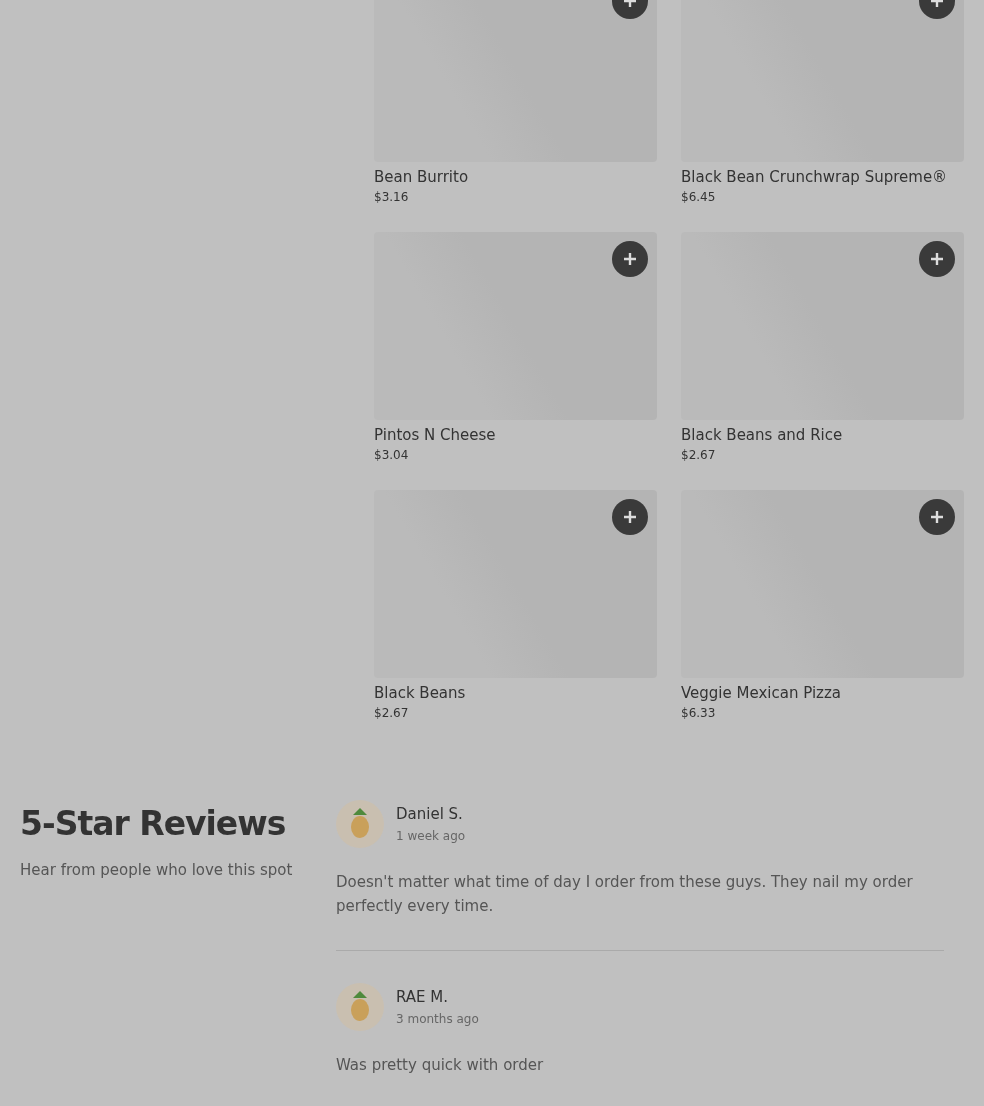 The height and width of the screenshot is (1106, 984). Describe the element at coordinates (392, 455) in the screenshot. I see `item-price: $3.04` at that location.